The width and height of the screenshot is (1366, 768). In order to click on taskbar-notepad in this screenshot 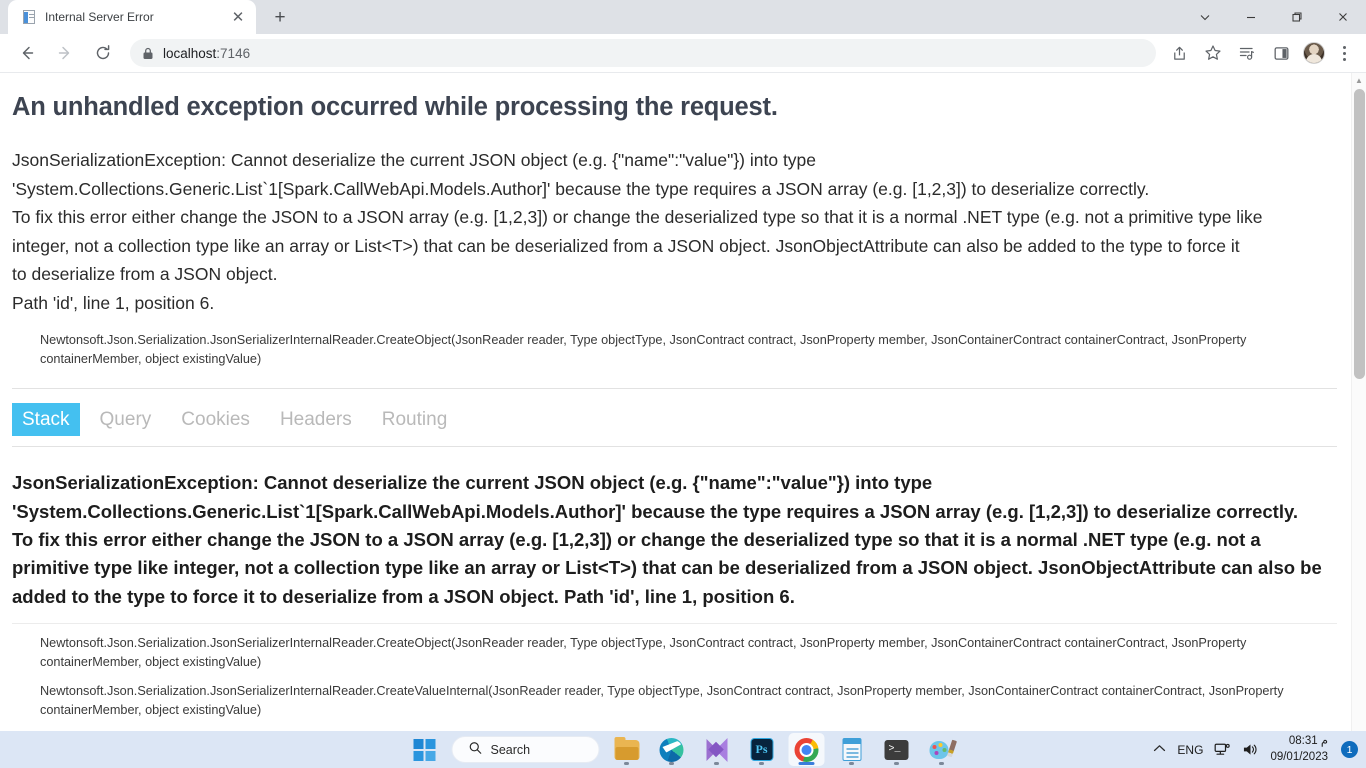, I will do `click(852, 749)`.